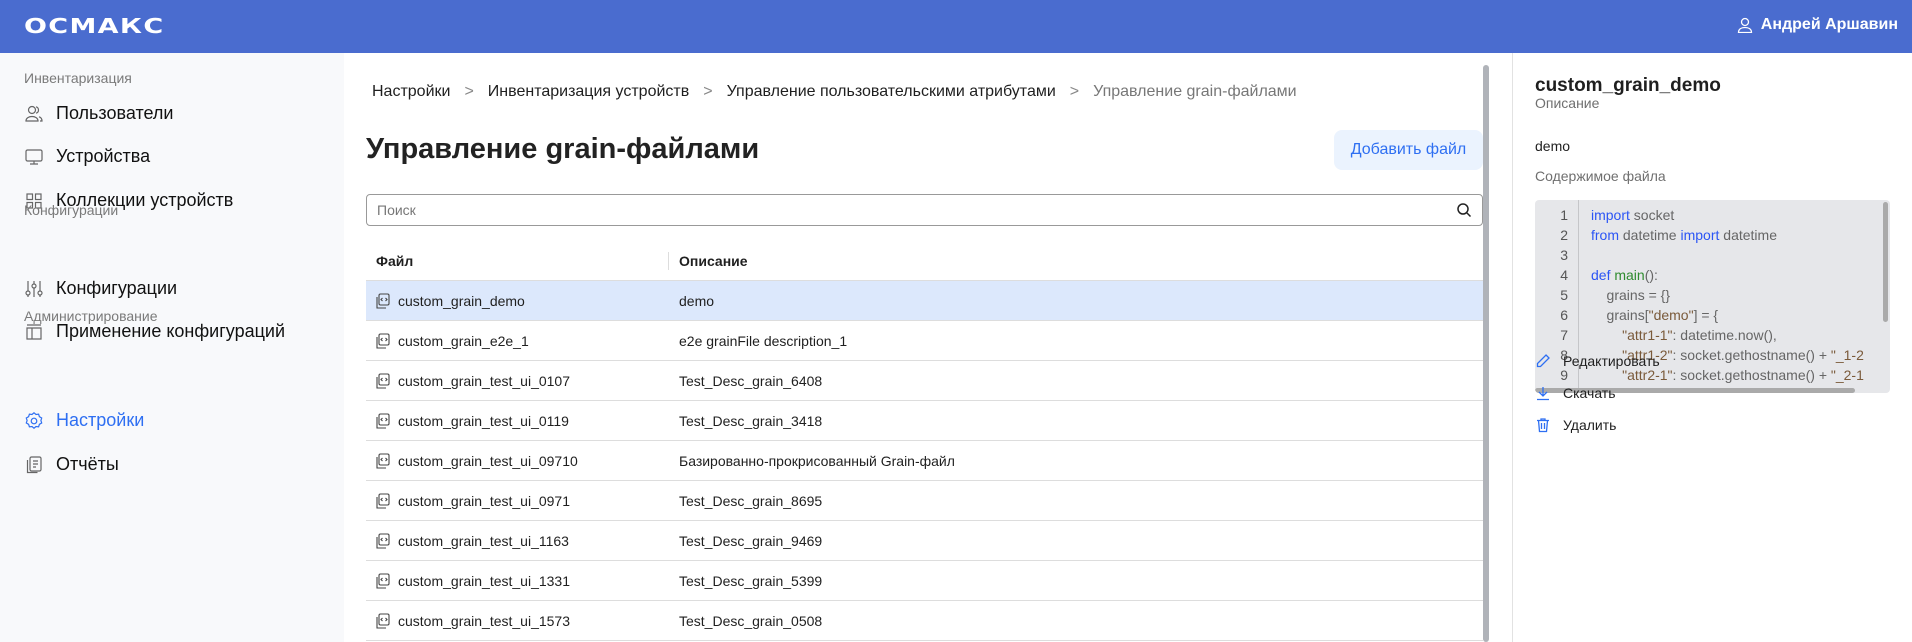  I want to click on file-cell: custom_grain_test_ui_0971, so click(517, 501).